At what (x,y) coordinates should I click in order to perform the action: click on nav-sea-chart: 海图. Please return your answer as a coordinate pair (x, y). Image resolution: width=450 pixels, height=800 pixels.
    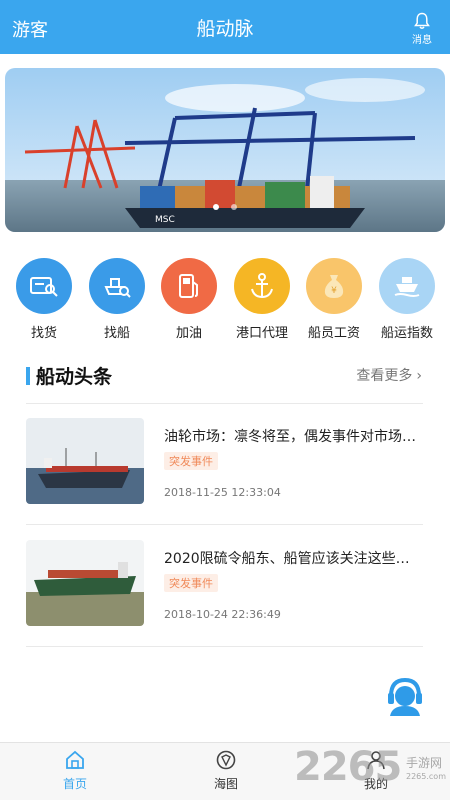
    Looking at the image, I should click on (226, 770).